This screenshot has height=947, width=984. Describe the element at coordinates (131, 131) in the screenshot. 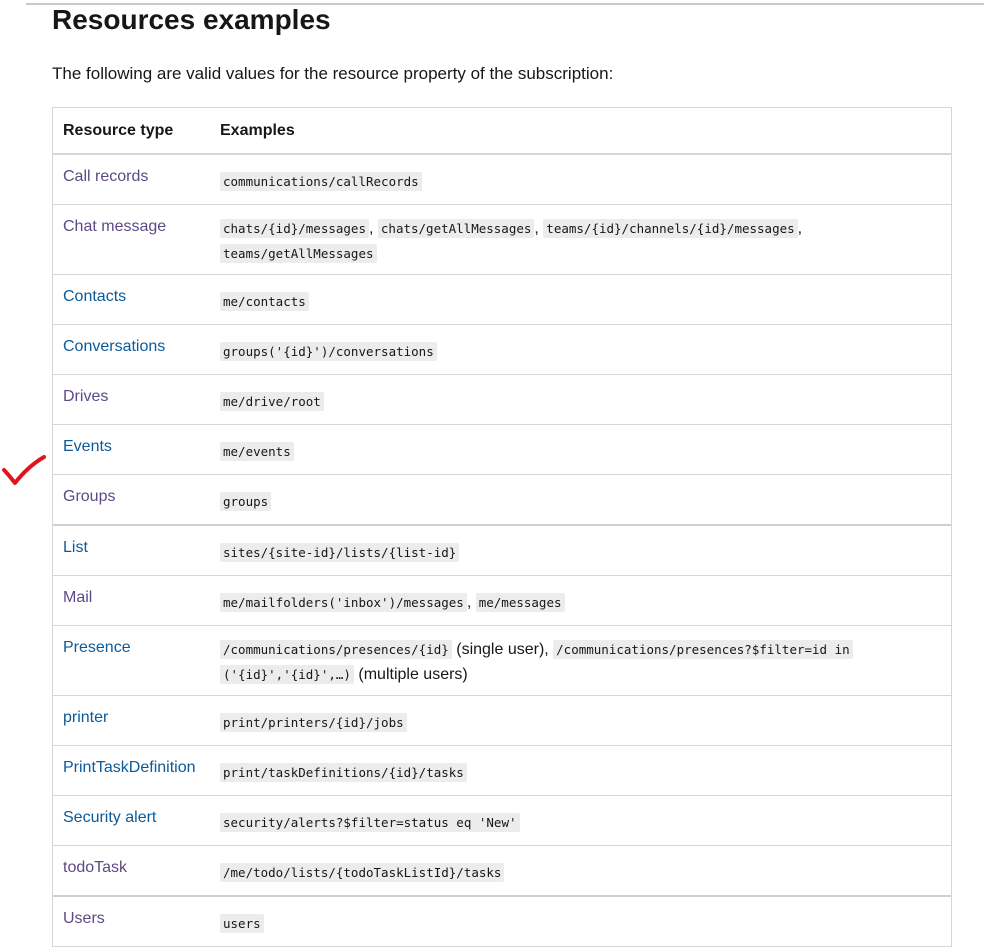

I see `header-resource-type: Resource type` at that location.